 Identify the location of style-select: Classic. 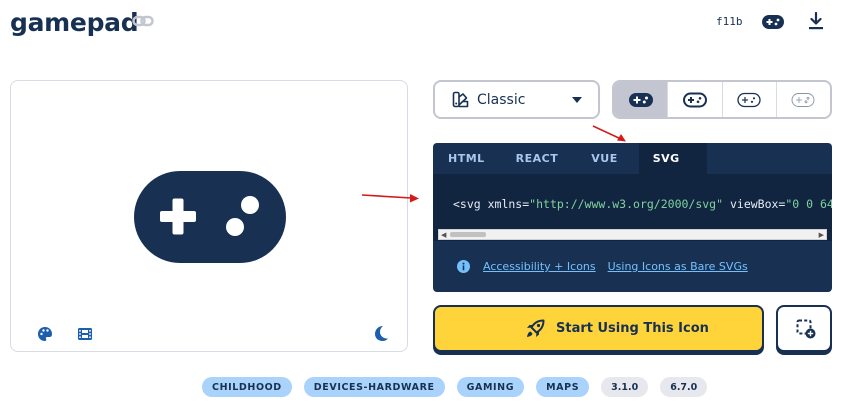
(516, 99).